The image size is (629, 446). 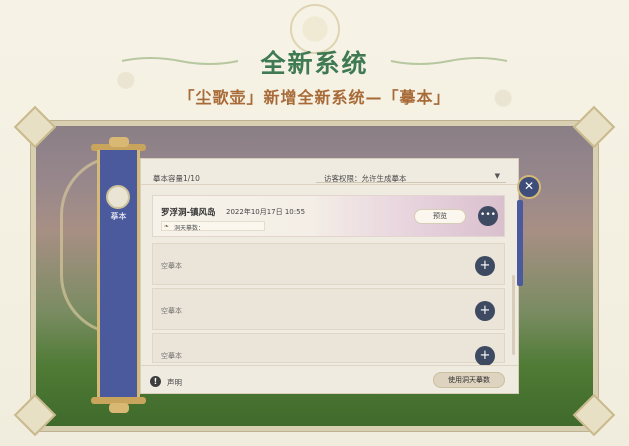 I want to click on visitor-permission-value: 访客权限：允许生成摹本, so click(x=365, y=178).